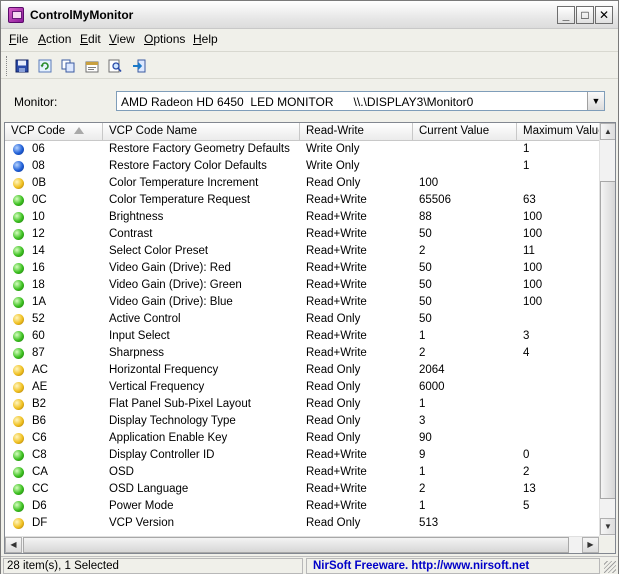  What do you see at coordinates (607, 526) in the screenshot?
I see `scroll-down-icon: ▼` at bounding box center [607, 526].